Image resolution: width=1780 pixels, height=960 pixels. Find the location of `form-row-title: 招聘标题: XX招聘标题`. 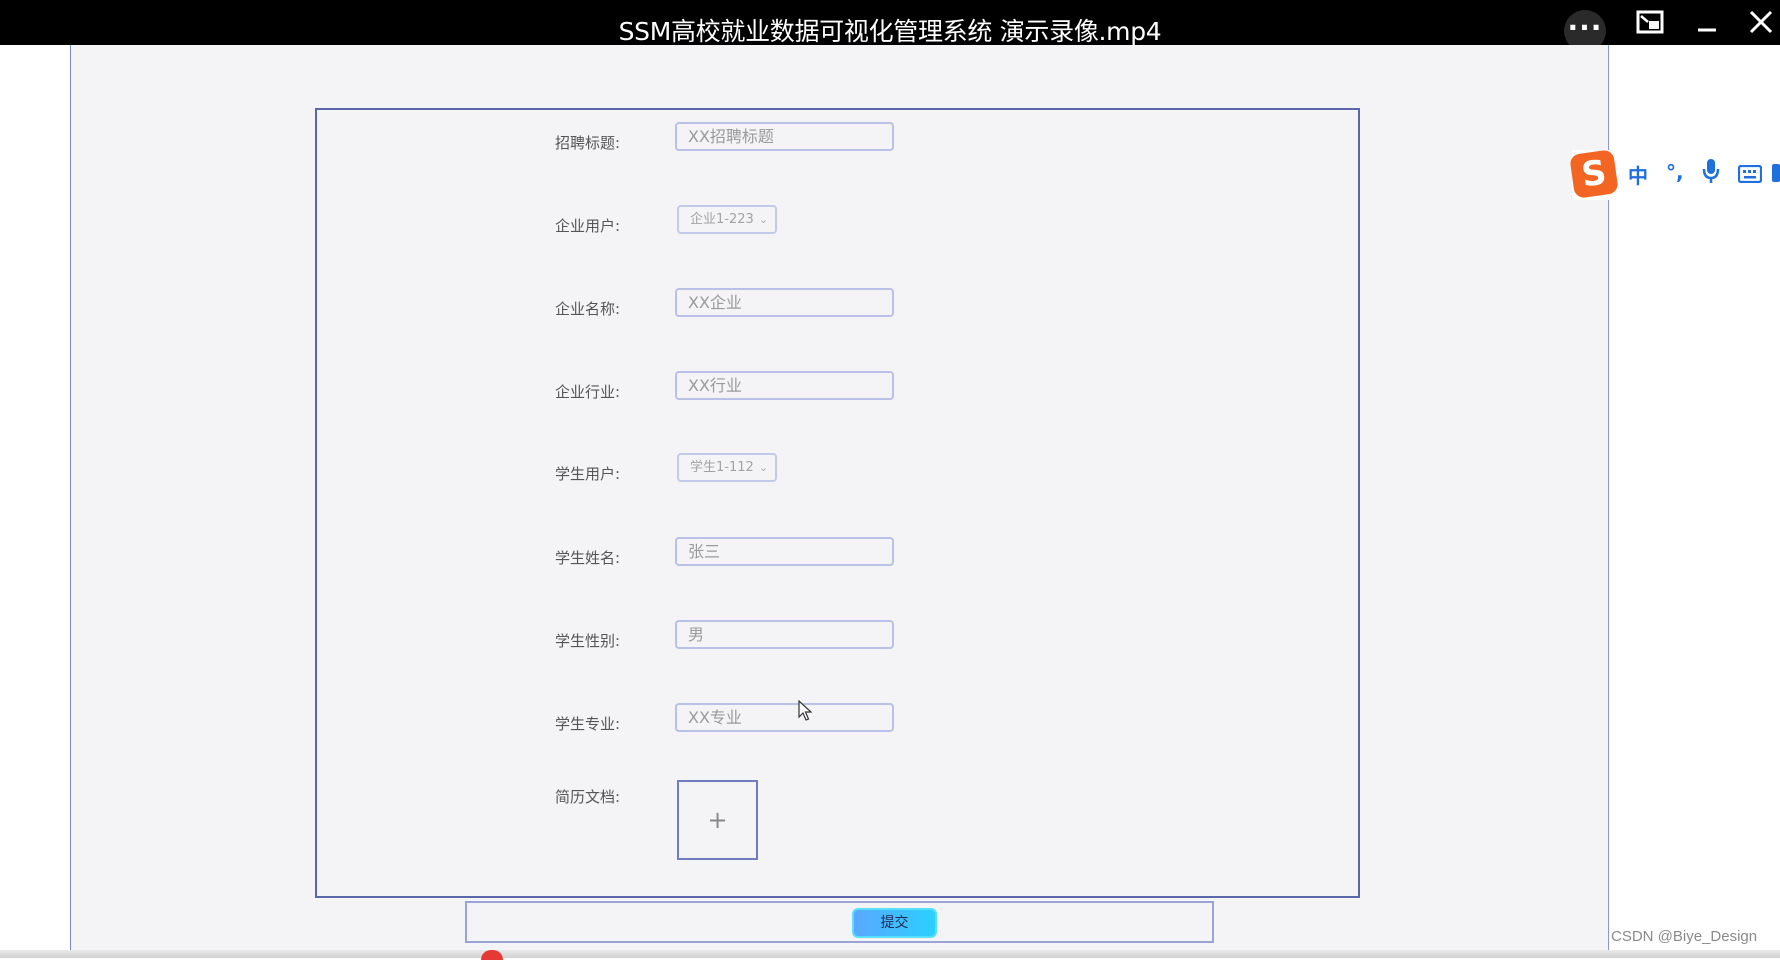

form-row-title: 招聘标题: XX招聘标题 is located at coordinates (837, 139).